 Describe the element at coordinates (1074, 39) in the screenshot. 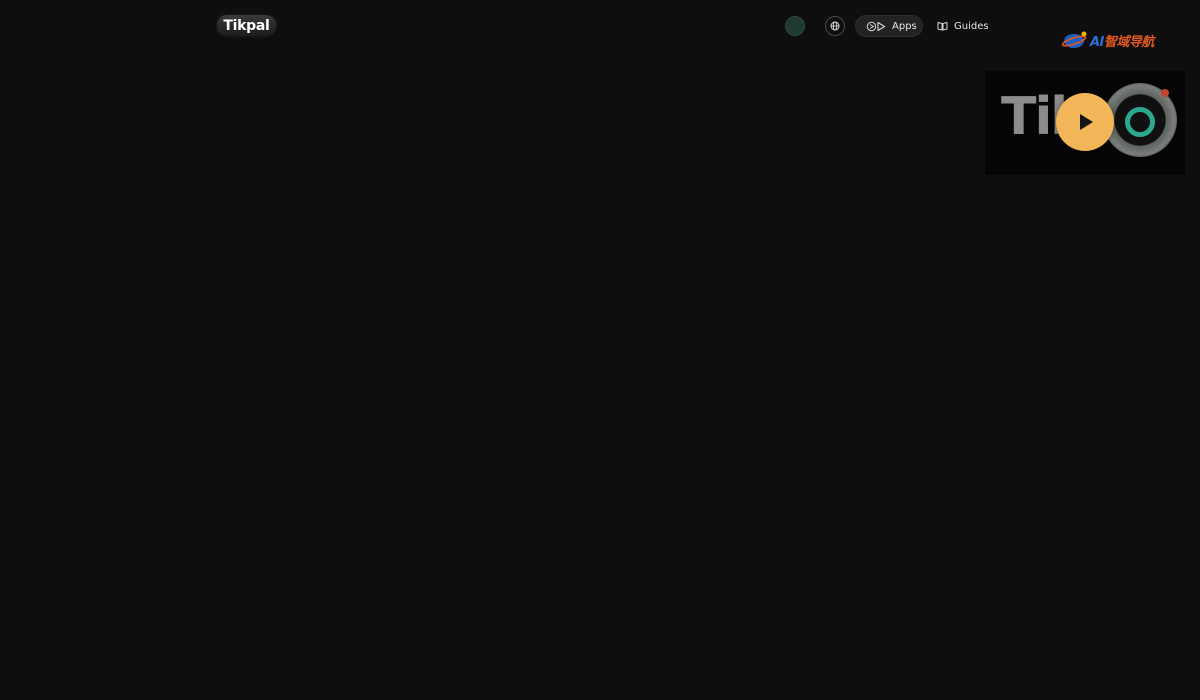

I see `globe-logo-icon` at that location.